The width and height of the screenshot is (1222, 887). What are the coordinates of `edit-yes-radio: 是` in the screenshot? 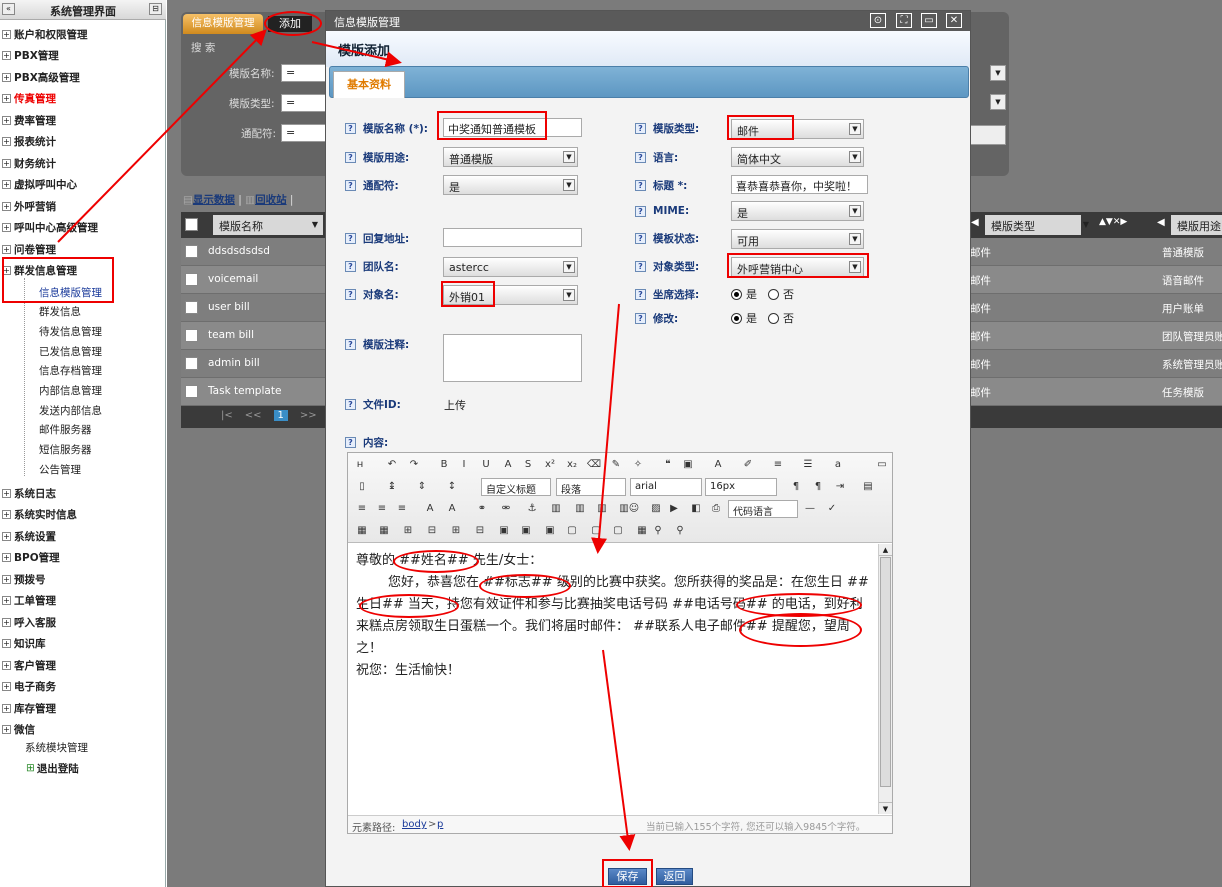 It's located at (744, 318).